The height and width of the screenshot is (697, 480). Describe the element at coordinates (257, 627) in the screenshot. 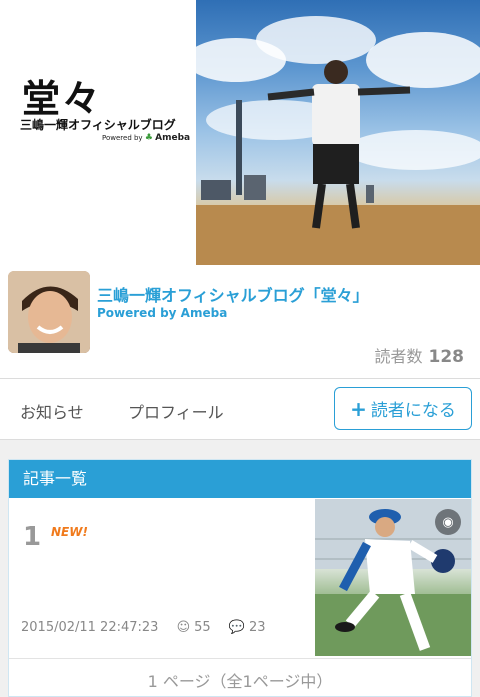

I see `comment-count: 23` at that location.